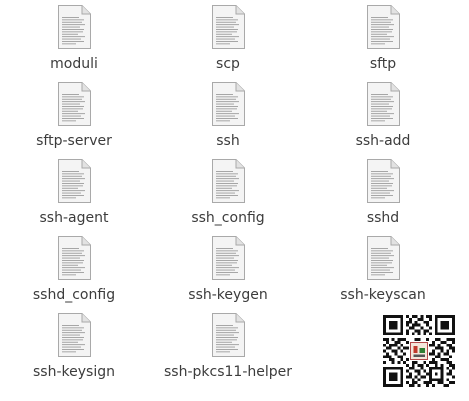 Image resolution: width=469 pixels, height=401 pixels. What do you see at coordinates (228, 218) in the screenshot?
I see `file-label: ssh_config` at bounding box center [228, 218].